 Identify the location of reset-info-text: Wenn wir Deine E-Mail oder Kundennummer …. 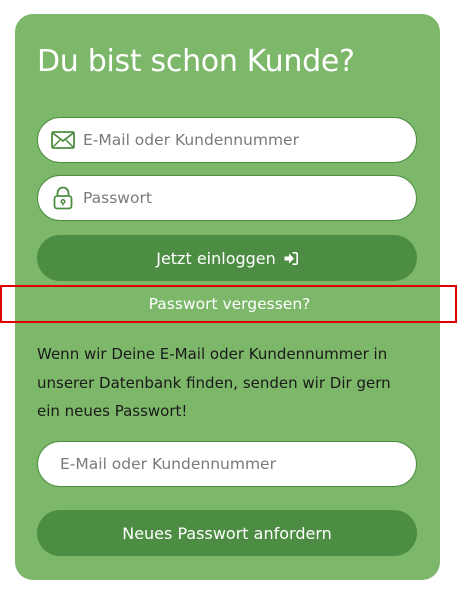
(214, 382).